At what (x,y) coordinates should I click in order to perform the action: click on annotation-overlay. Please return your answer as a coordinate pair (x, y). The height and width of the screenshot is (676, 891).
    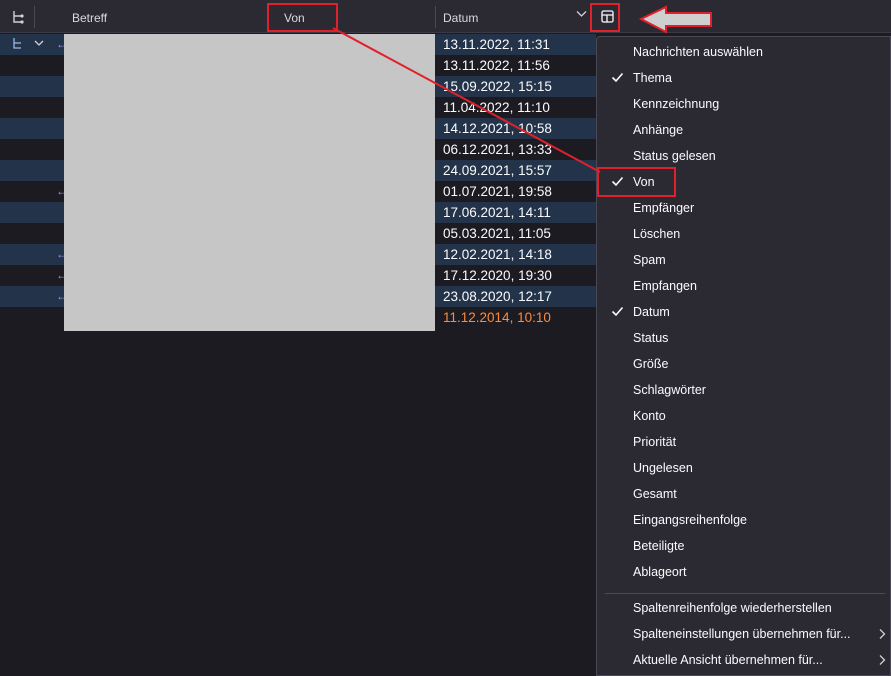
    Looking at the image, I should click on (522, 89).